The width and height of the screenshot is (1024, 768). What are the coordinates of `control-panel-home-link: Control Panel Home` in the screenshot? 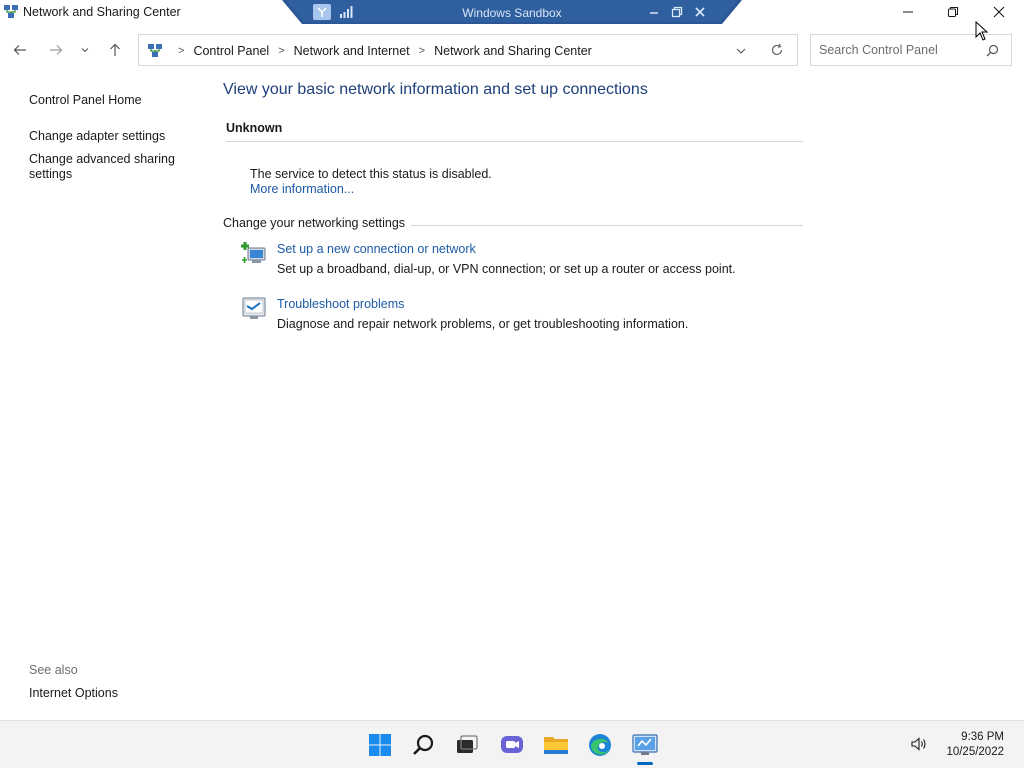 It's located at (85, 100).